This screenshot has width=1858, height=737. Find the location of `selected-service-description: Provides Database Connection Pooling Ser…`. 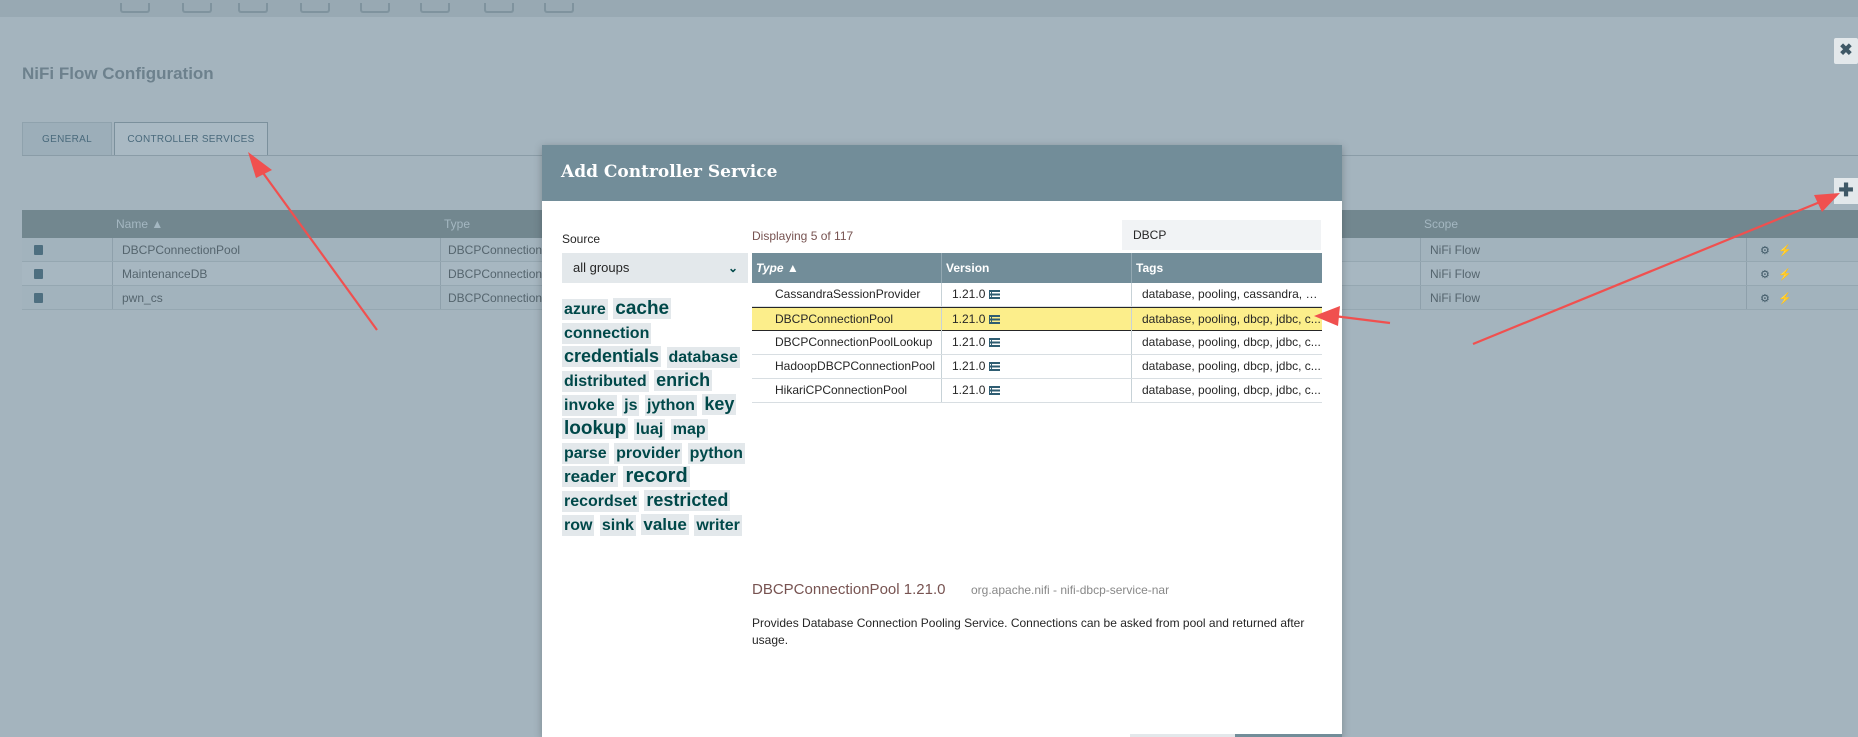

selected-service-description: Provides Database Connection Pooling Ser… is located at coordinates (1028, 631).